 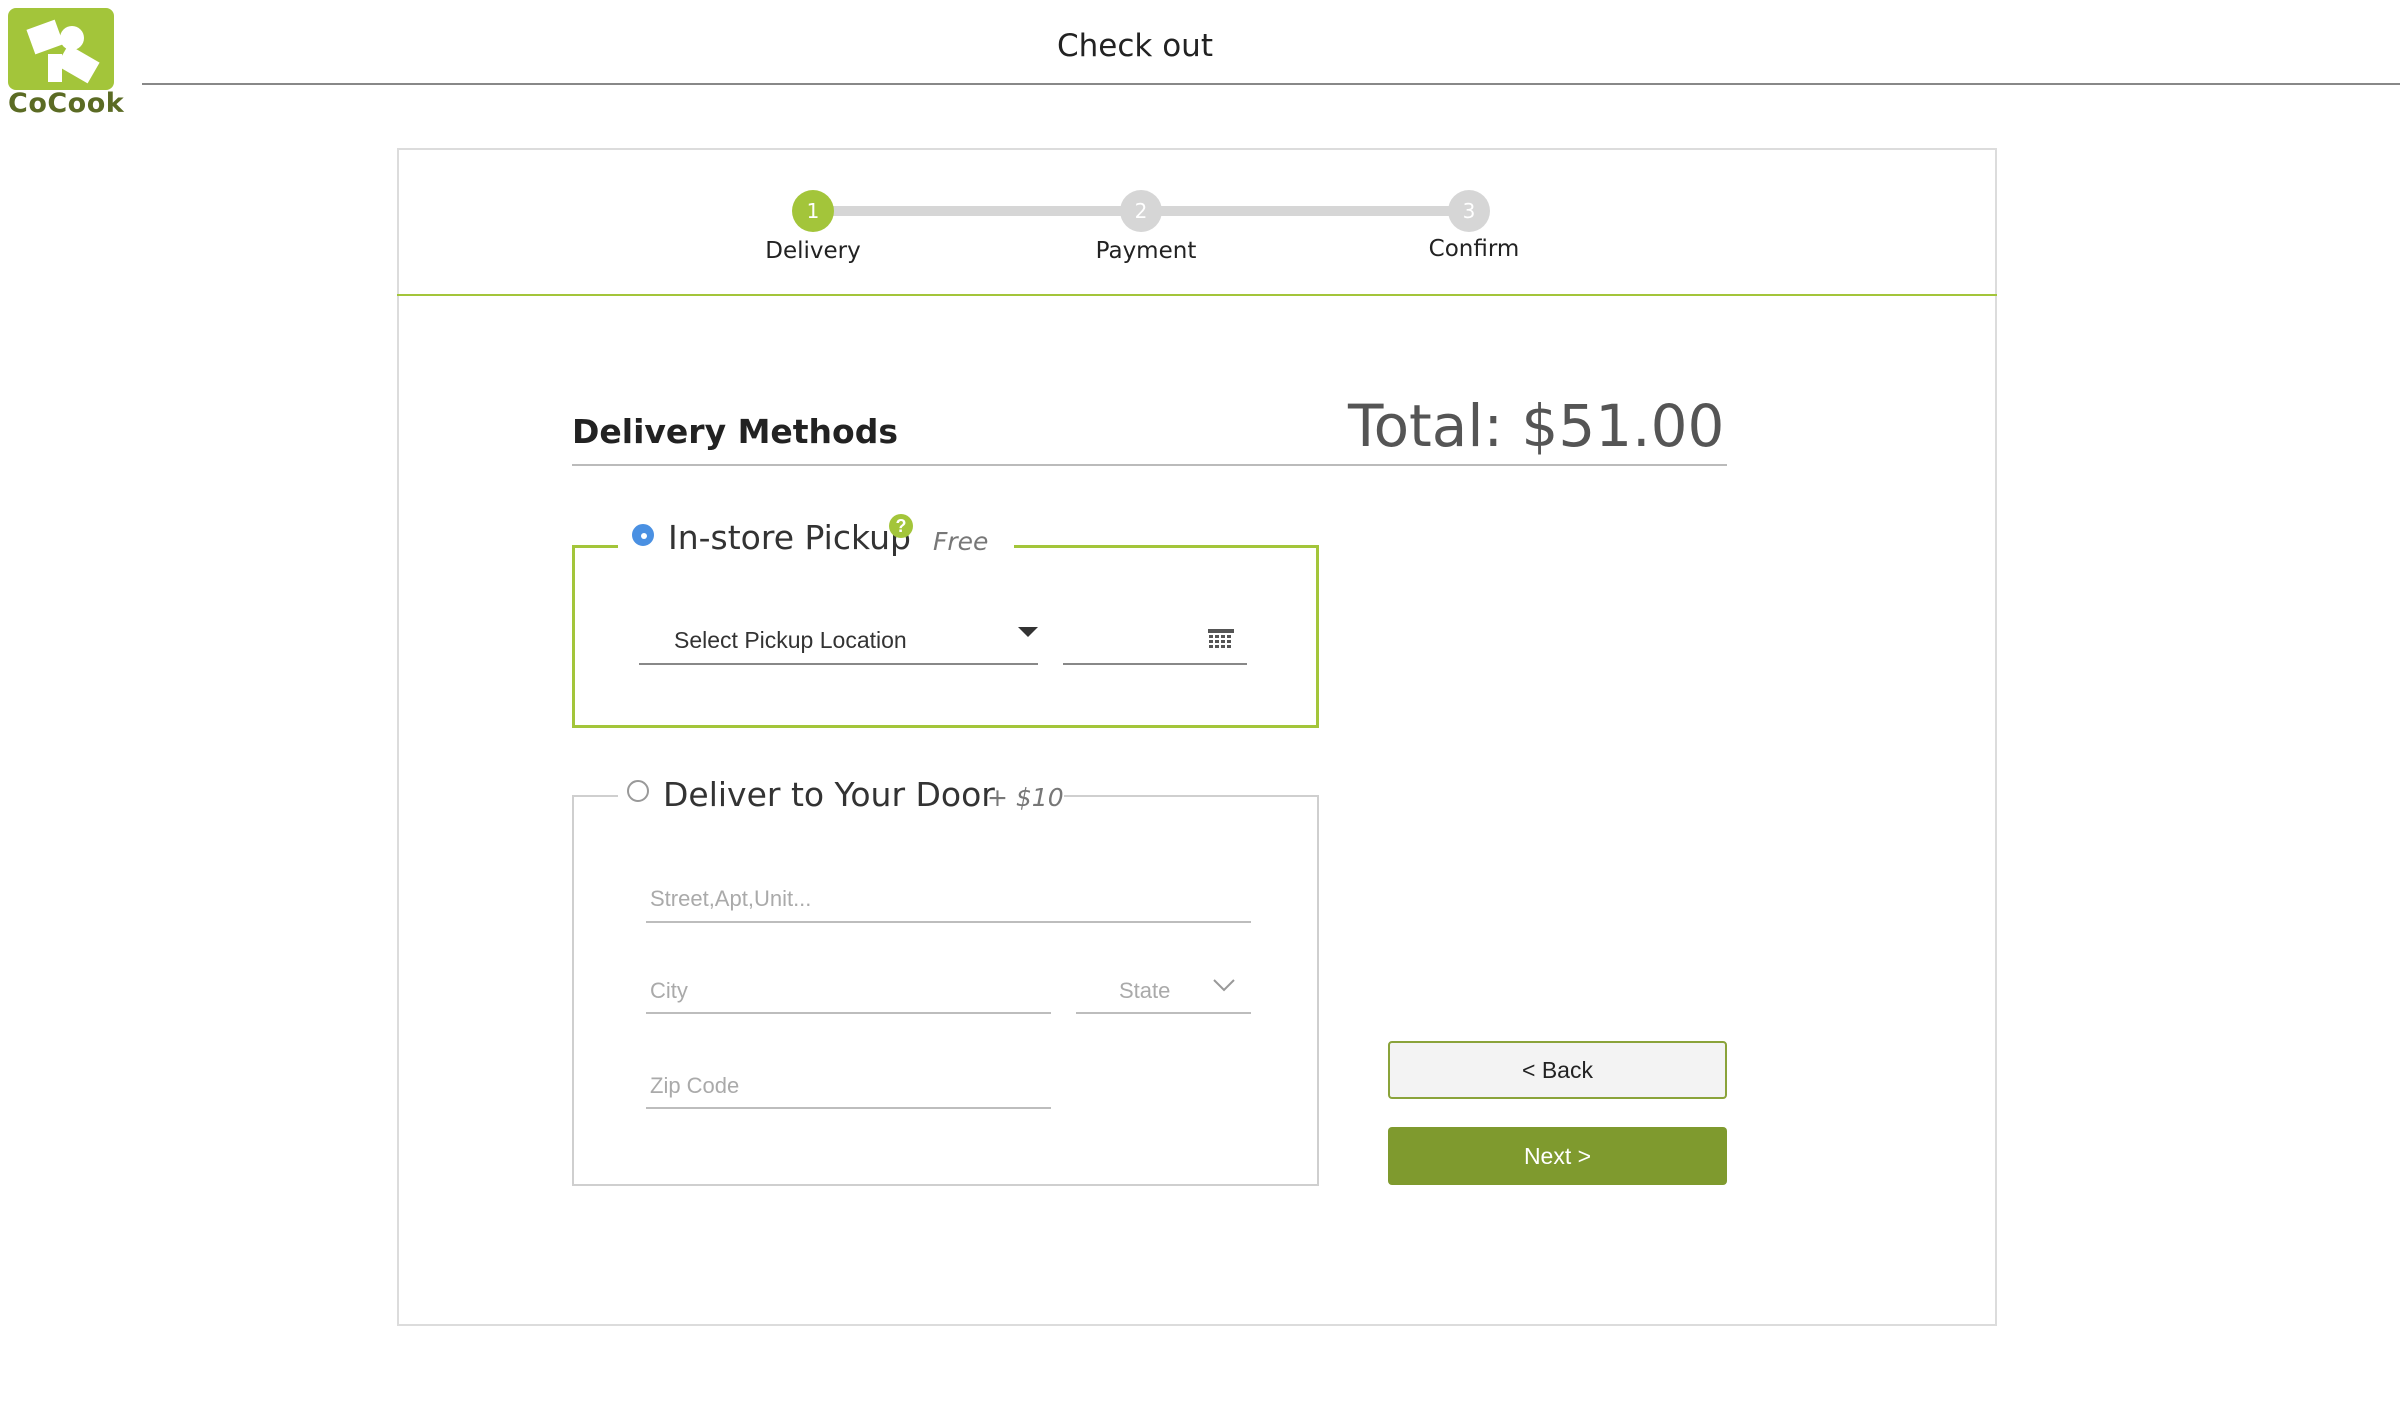 I want to click on next-button: Next >, so click(x=1557, y=1156).